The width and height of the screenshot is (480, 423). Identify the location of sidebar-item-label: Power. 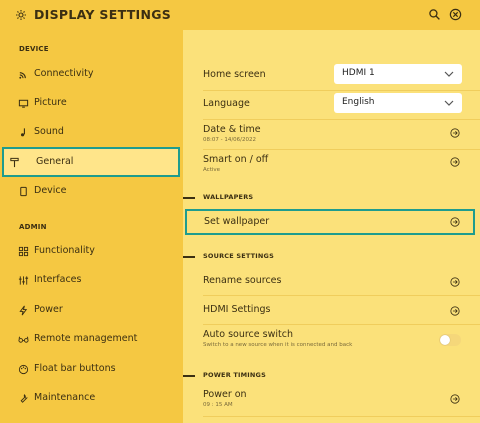
(48, 309).